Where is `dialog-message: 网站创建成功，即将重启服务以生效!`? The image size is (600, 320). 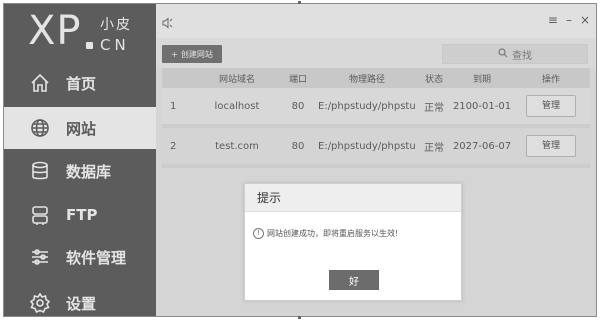
dialog-message: 网站创建成功，即将重启服务以生效! is located at coordinates (333, 233).